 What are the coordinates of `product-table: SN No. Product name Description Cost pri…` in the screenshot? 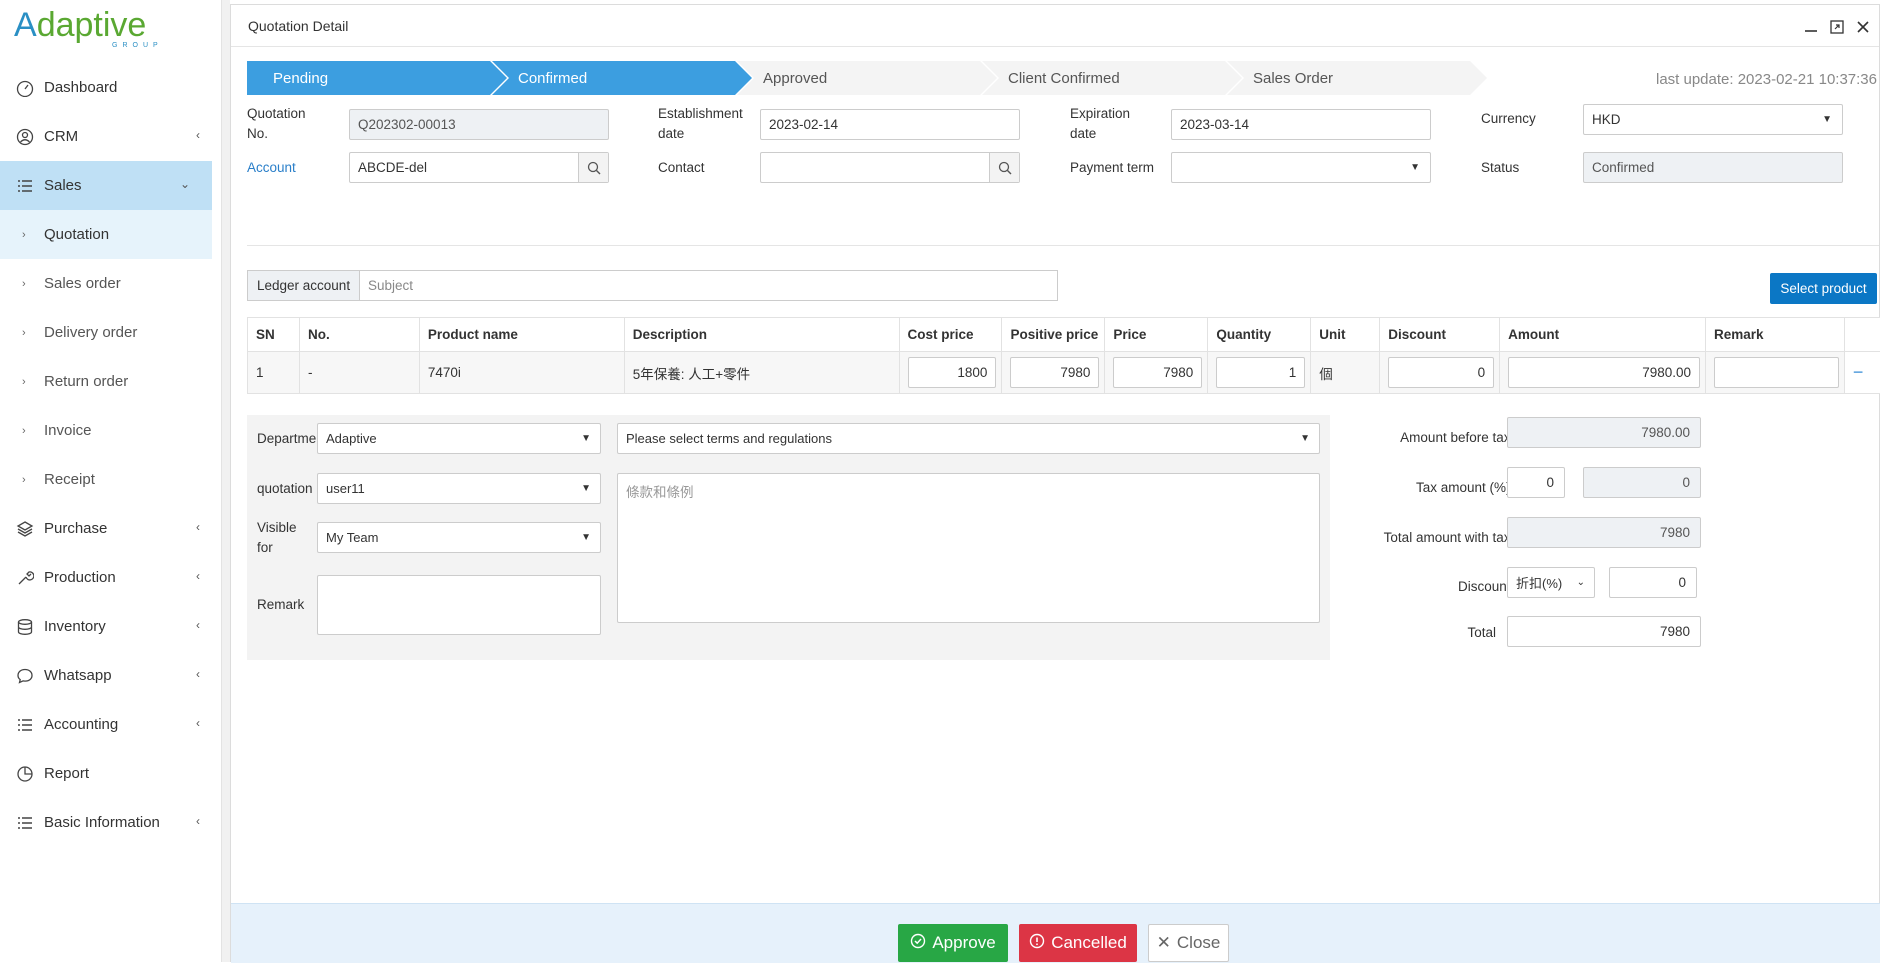 It's located at (1063, 355).